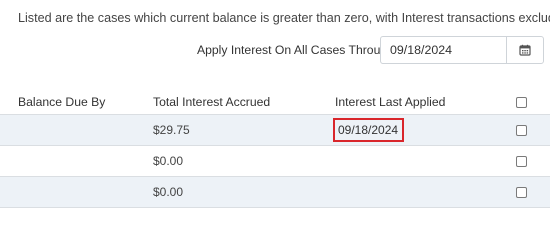 Image resolution: width=550 pixels, height=240 pixels. What do you see at coordinates (275, 130) in the screenshot?
I see `table-row: $29.75 09/18/2024` at bounding box center [275, 130].